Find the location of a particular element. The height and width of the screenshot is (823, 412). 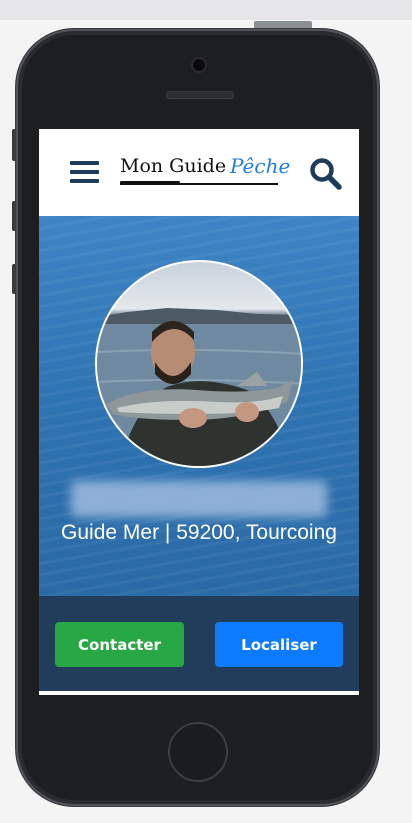

guide-name-blurred is located at coordinates (199, 499).